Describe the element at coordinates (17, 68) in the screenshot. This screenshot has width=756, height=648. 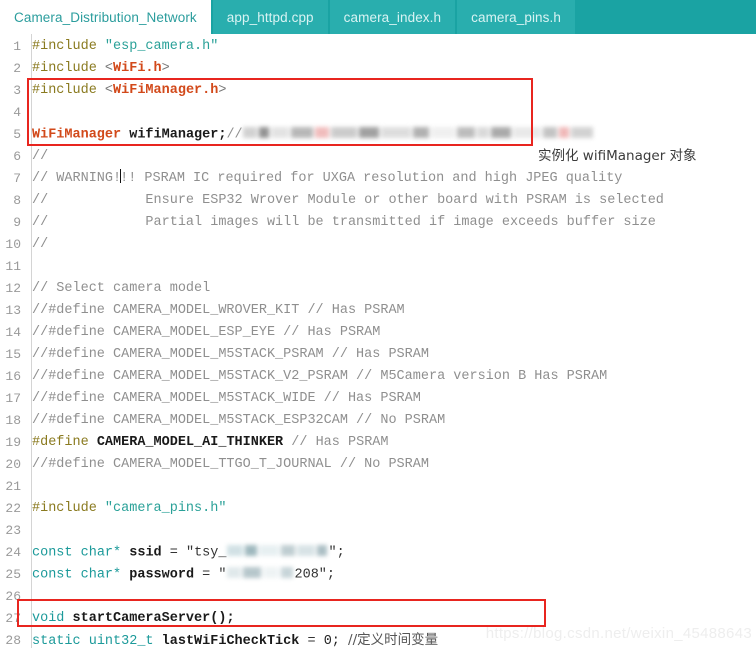
I see `line-number: 2` at that location.